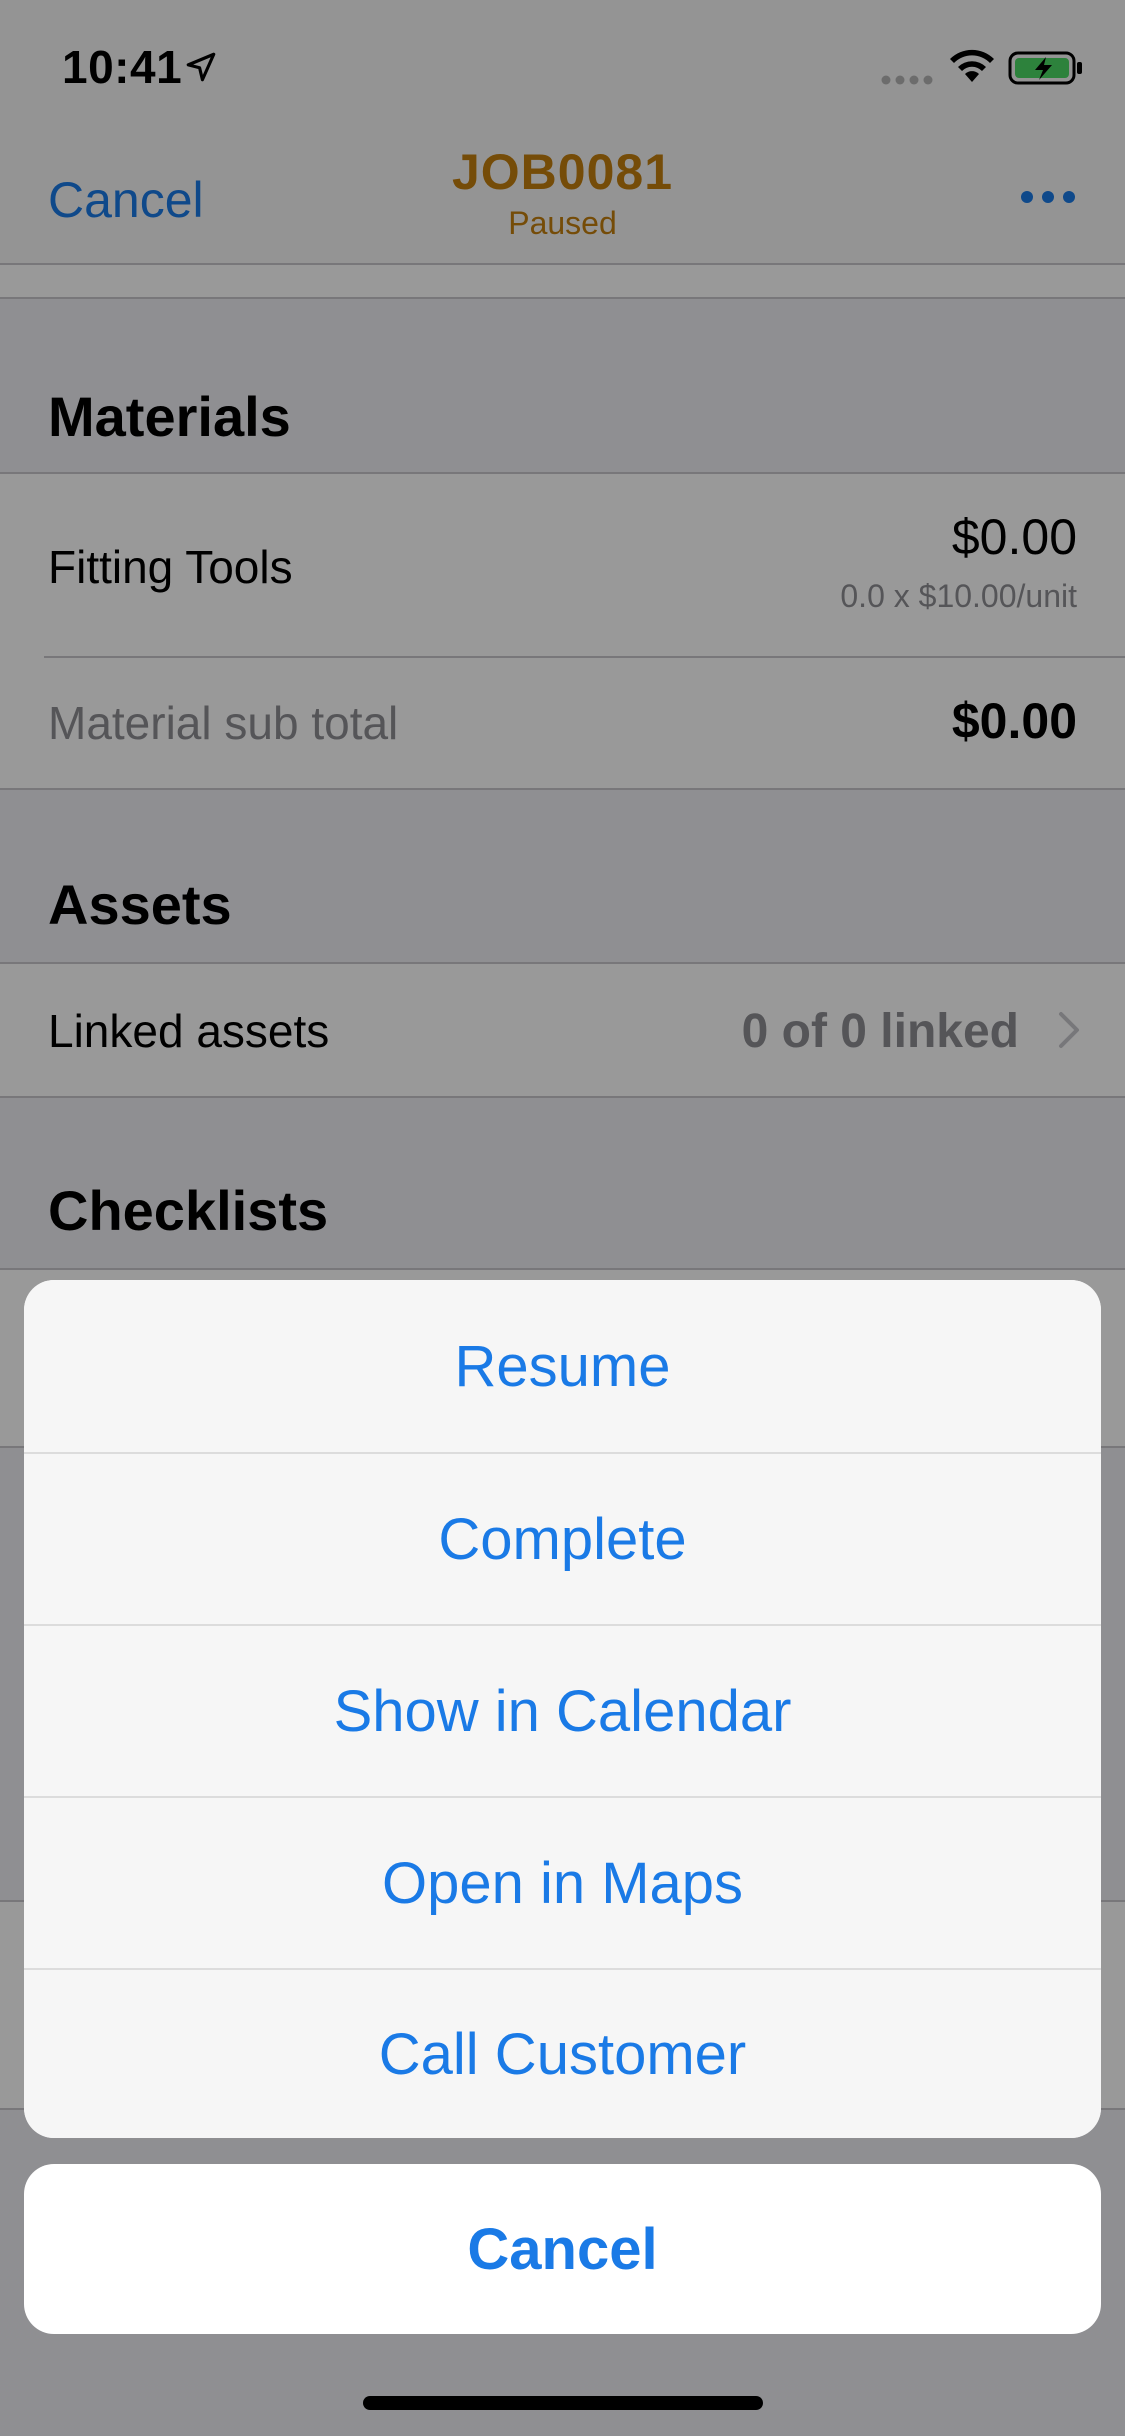 The height and width of the screenshot is (2436, 1125). Describe the element at coordinates (562, 1538) in the screenshot. I see `complete-action-button: Complete` at that location.